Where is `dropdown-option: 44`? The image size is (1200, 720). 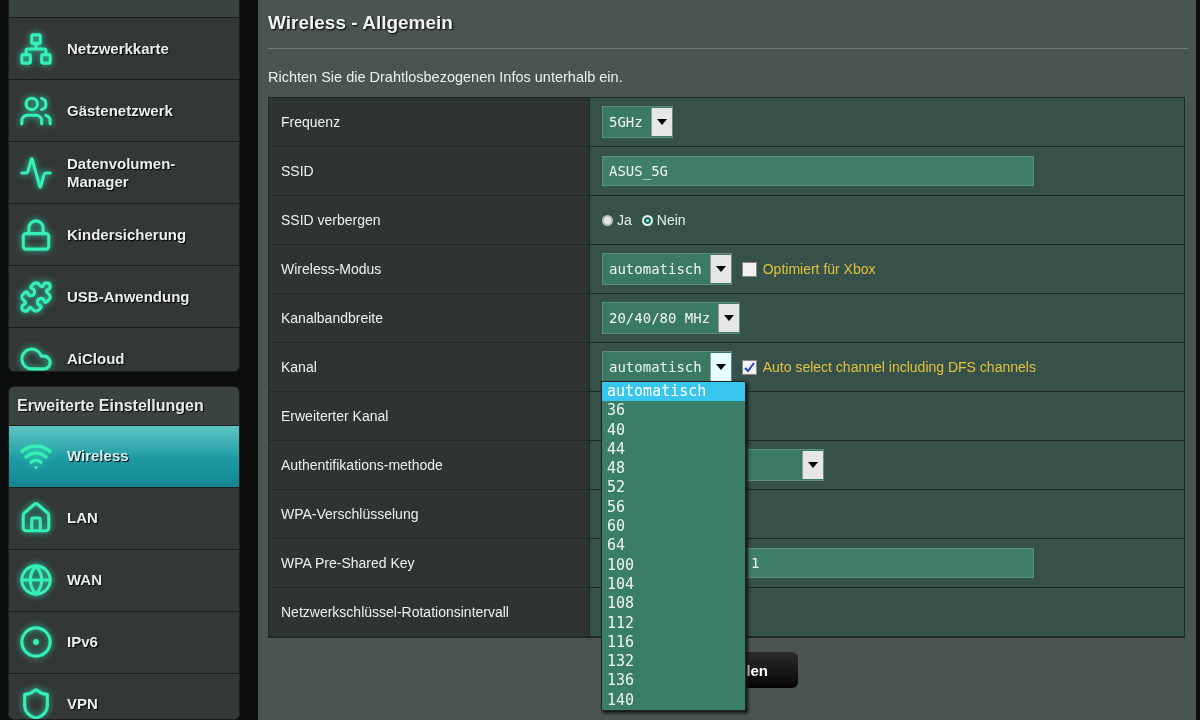
dropdown-option: 44 is located at coordinates (673, 449).